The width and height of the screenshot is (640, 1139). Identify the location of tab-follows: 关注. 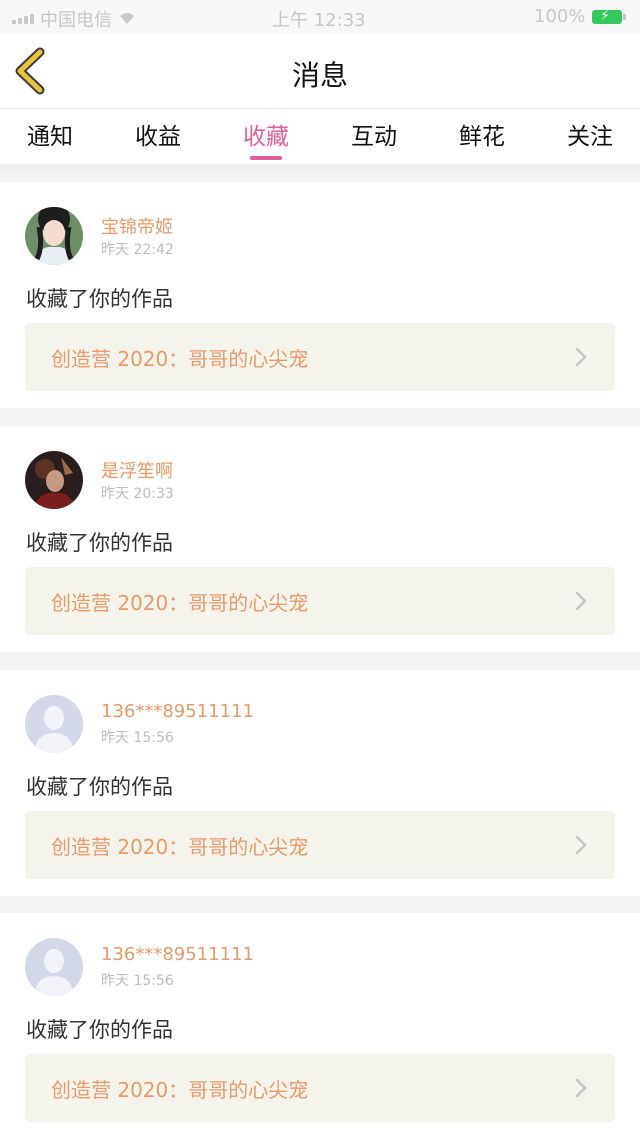
(588, 134).